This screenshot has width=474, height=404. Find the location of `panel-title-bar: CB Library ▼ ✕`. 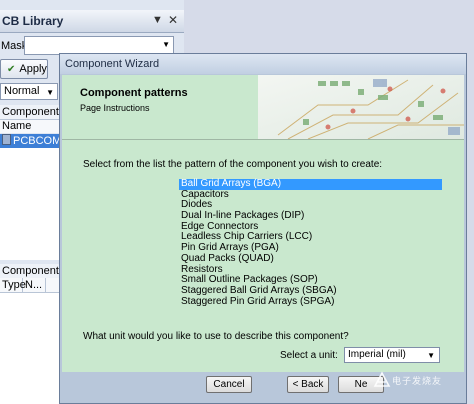

panel-title-bar: CB Library ▼ ✕ is located at coordinates (92, 21).